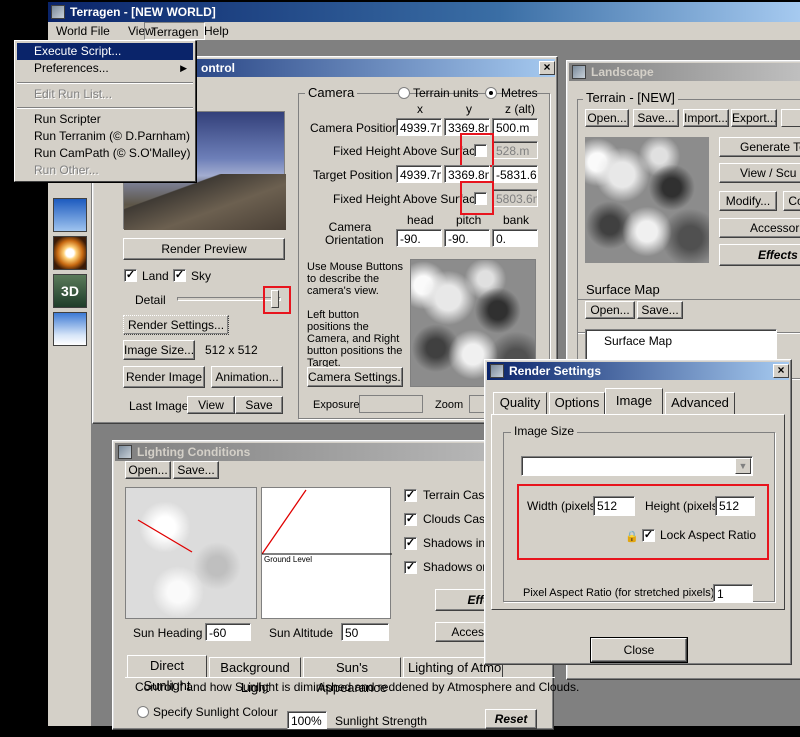  I want to click on highlight-camera-fixed, so click(477, 150).